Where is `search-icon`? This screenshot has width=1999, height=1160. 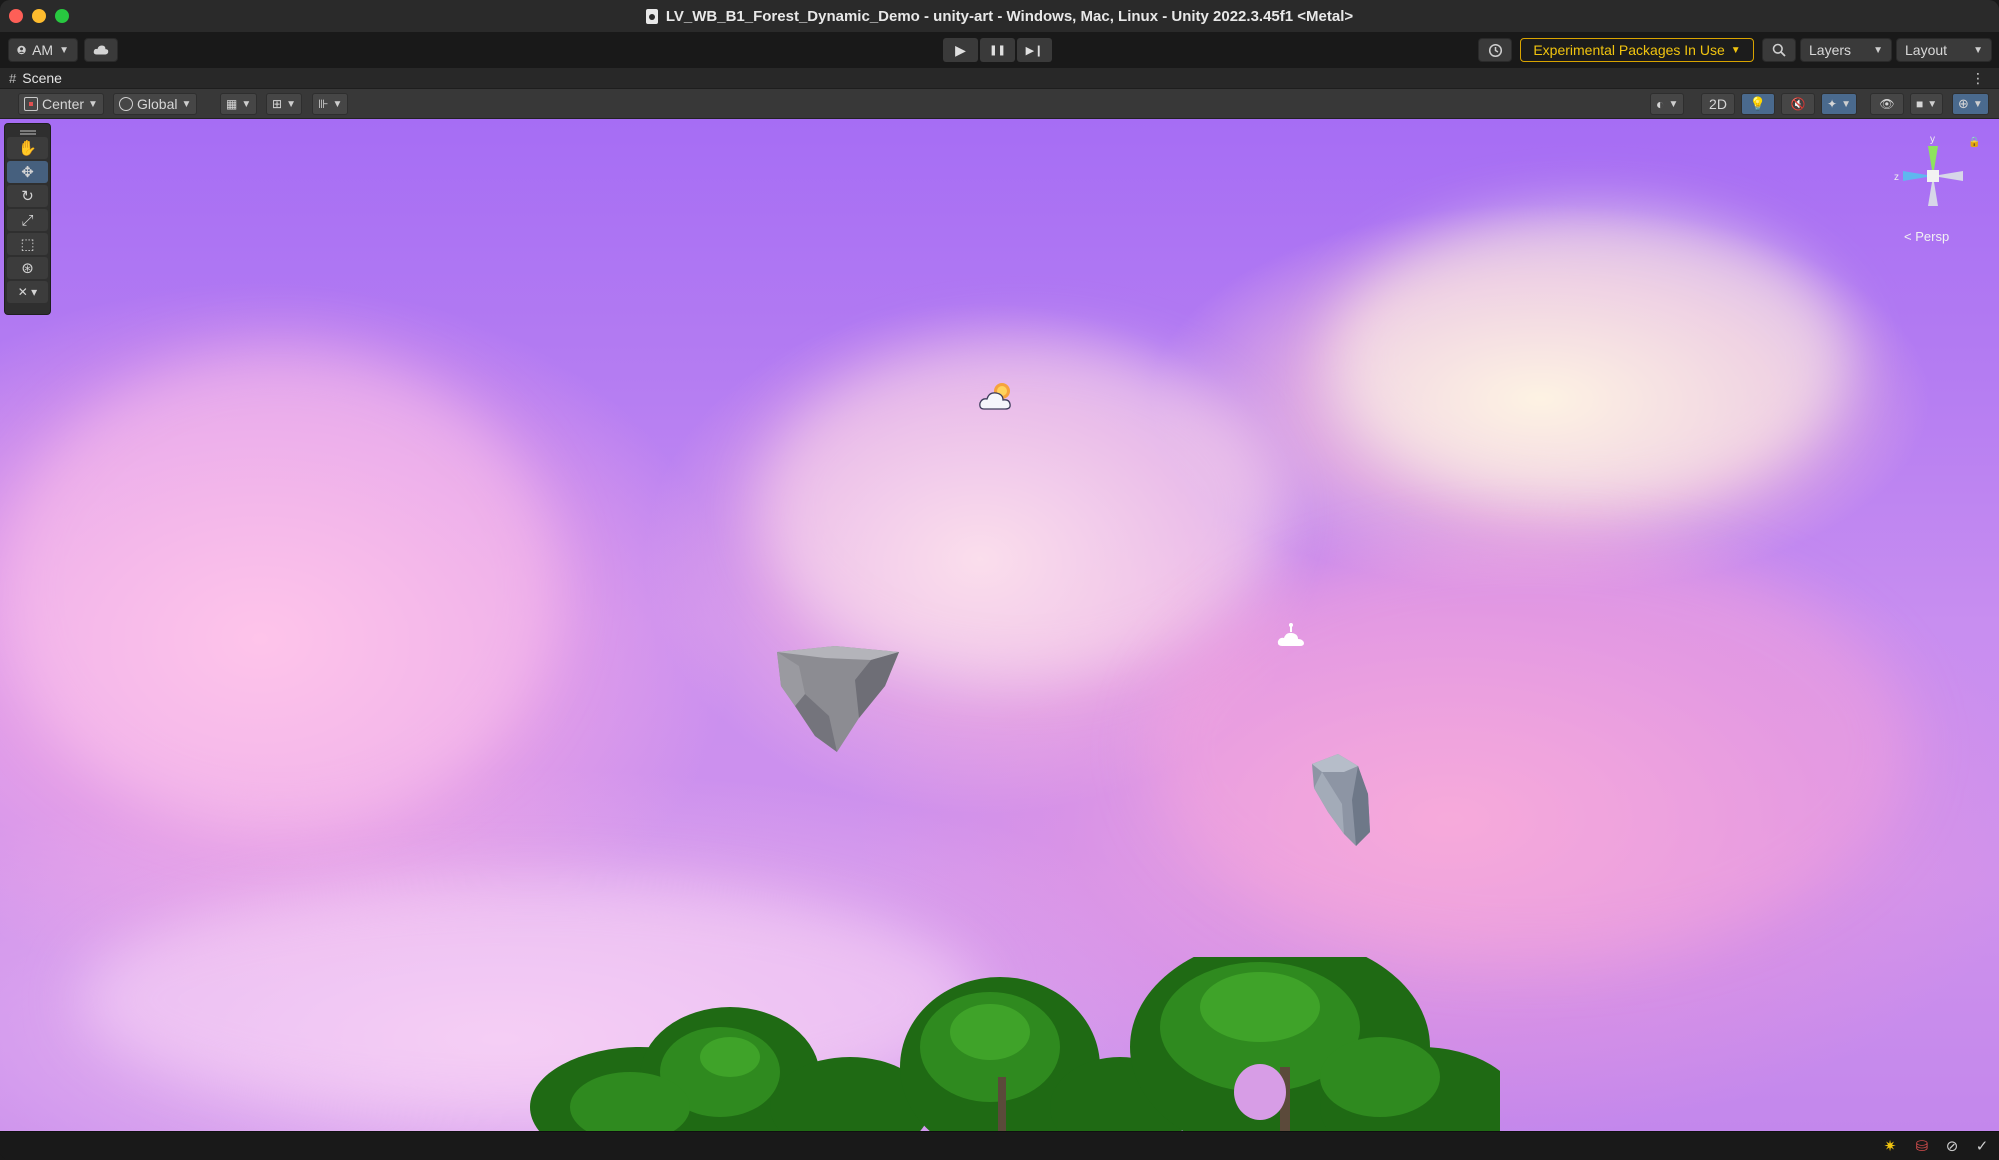
search-icon is located at coordinates (1779, 50).